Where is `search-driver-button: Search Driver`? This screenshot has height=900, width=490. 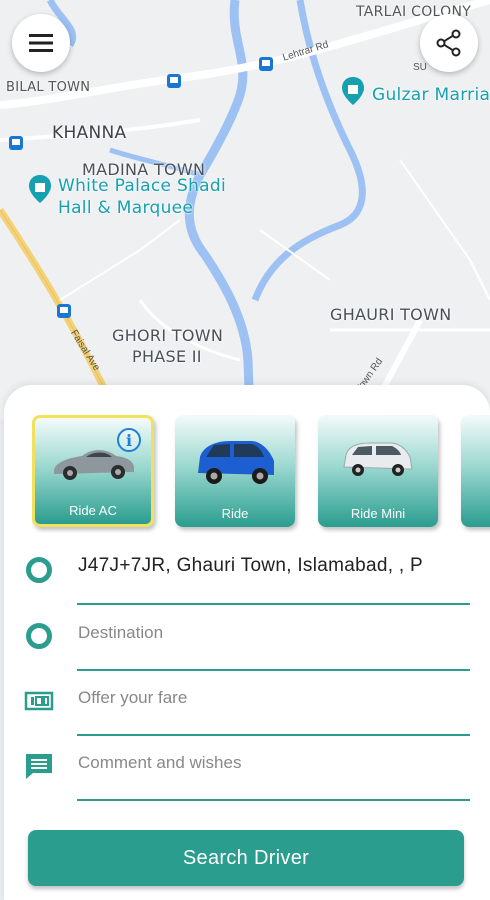
search-driver-button: Search Driver is located at coordinates (246, 858).